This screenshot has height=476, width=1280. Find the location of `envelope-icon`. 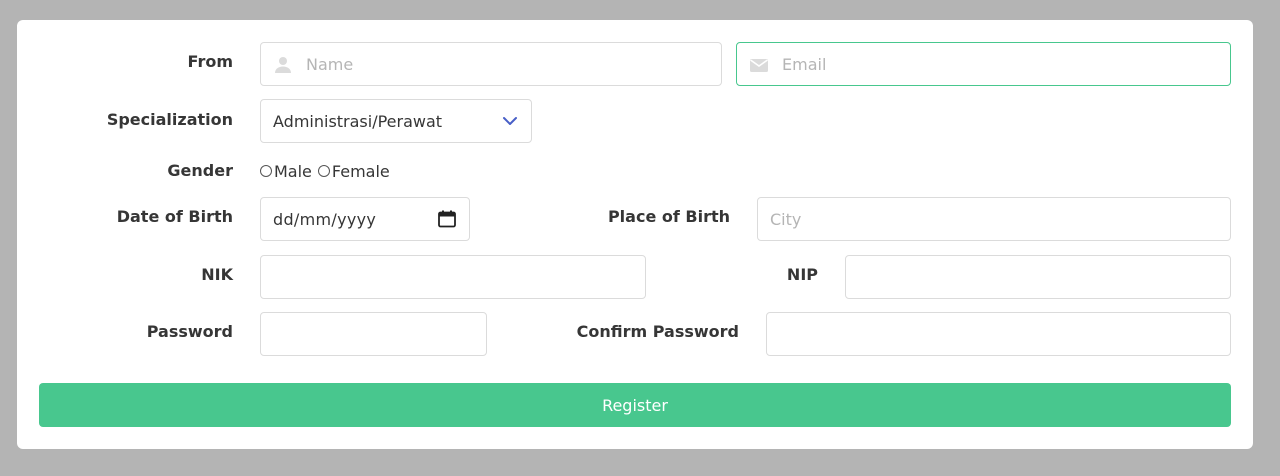

envelope-icon is located at coordinates (759, 65).